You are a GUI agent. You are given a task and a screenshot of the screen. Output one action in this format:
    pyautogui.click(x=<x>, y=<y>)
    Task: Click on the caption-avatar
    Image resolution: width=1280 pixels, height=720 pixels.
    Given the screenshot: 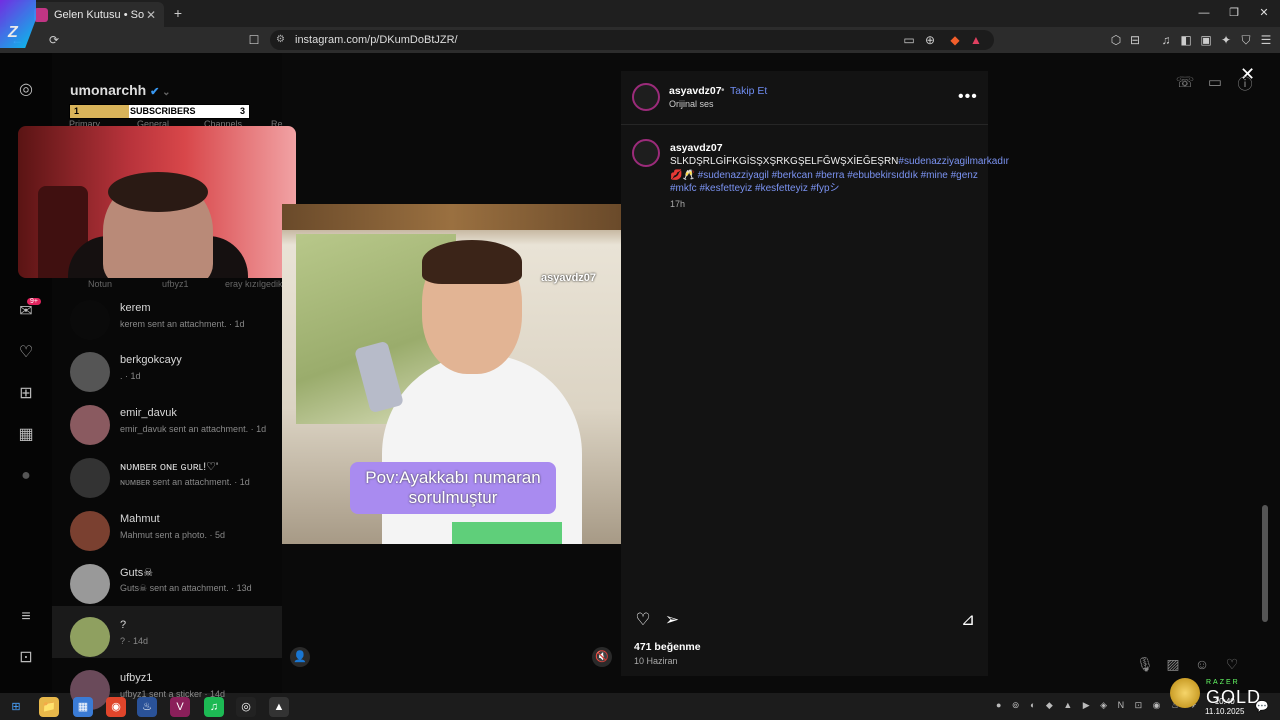 What is the action you would take?
    pyautogui.click(x=646, y=153)
    